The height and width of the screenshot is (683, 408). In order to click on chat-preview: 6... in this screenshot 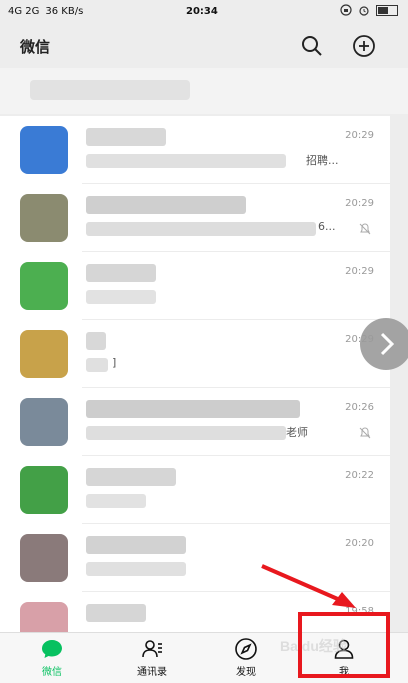, I will do `click(327, 226)`.